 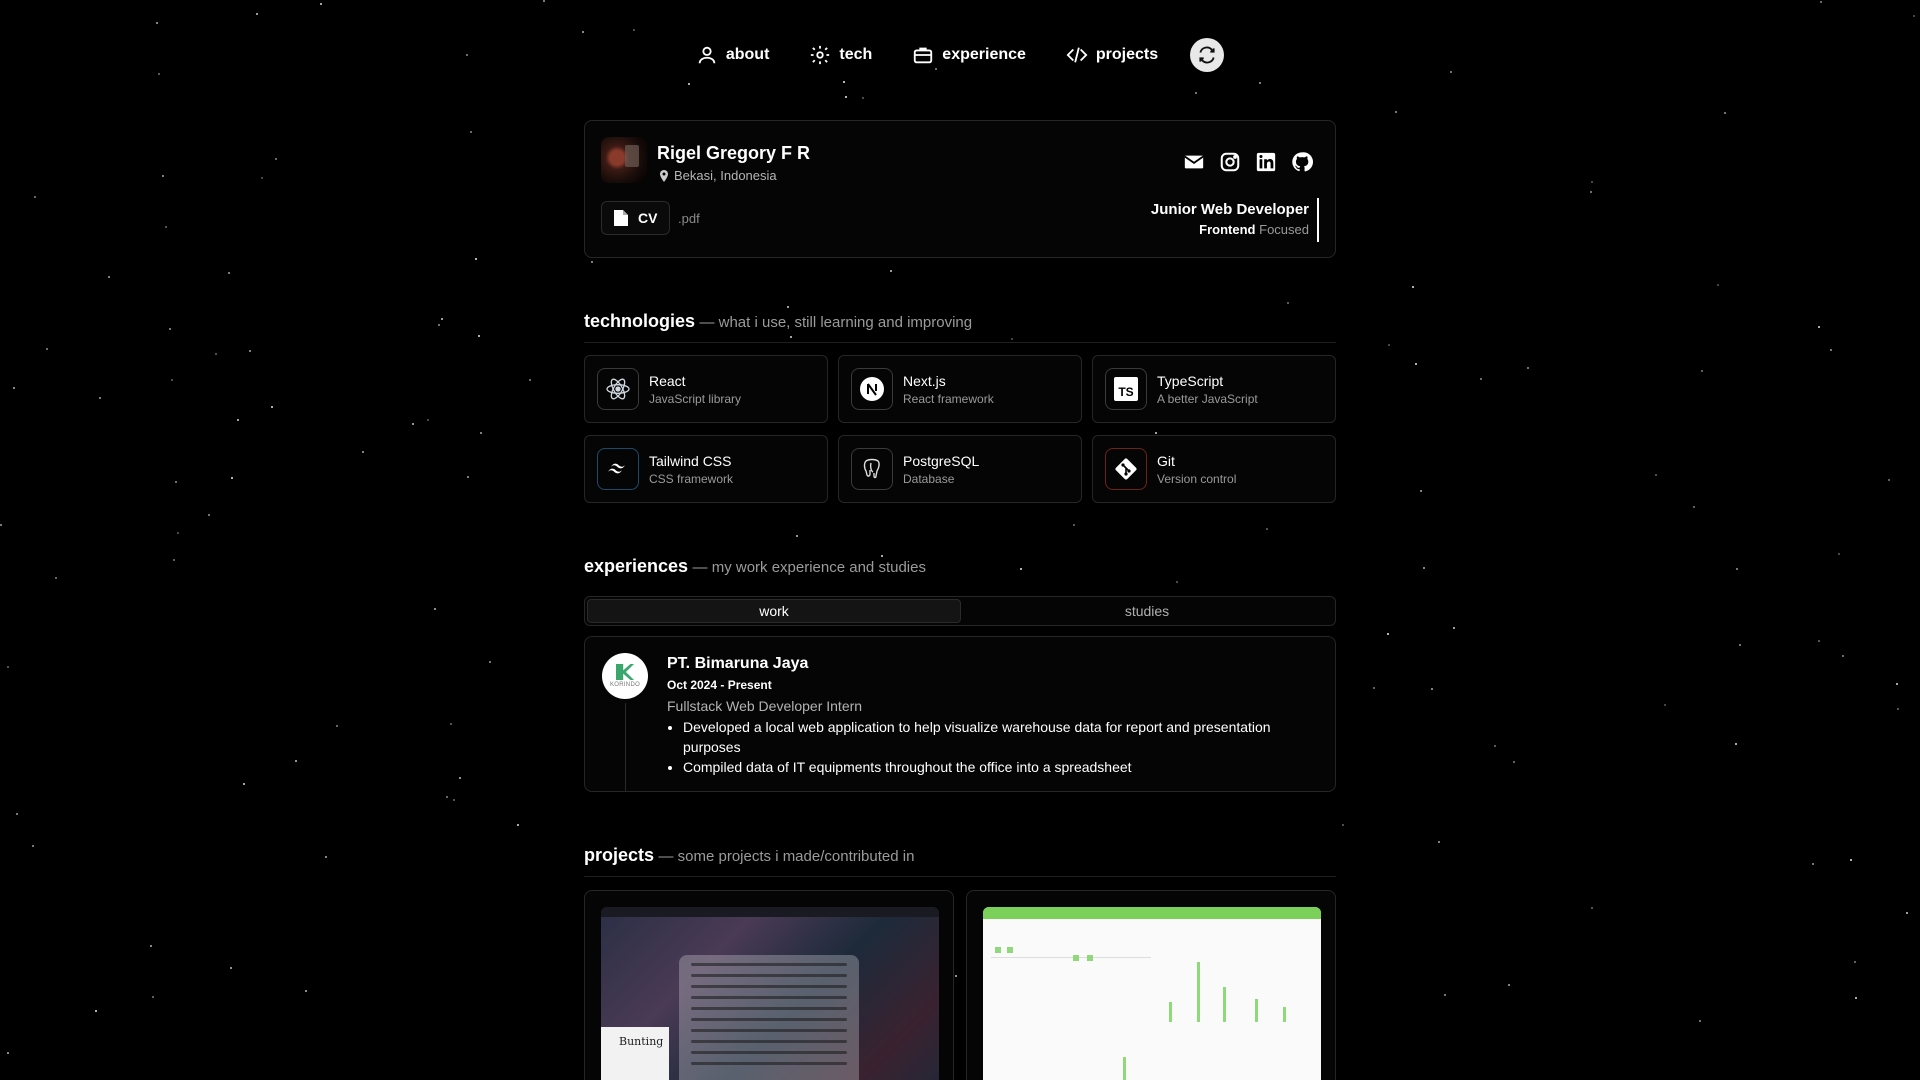 What do you see at coordinates (621, 218) in the screenshot?
I see `file-icon` at bounding box center [621, 218].